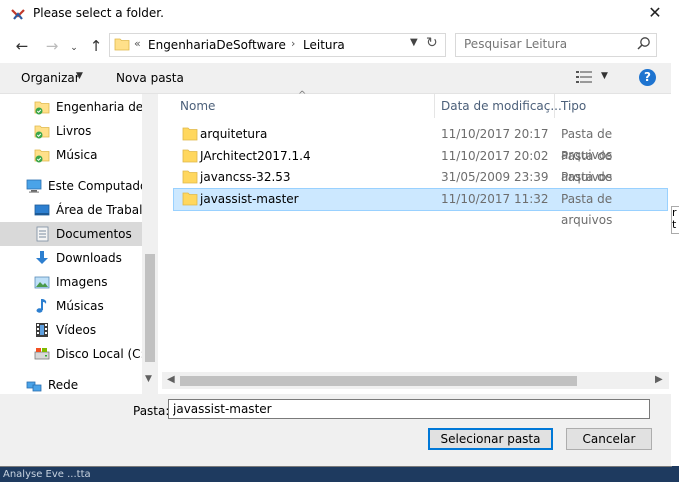 This screenshot has height=482, width=679. What do you see at coordinates (74, 131) in the screenshot?
I see `nav-item-label: Livros` at bounding box center [74, 131].